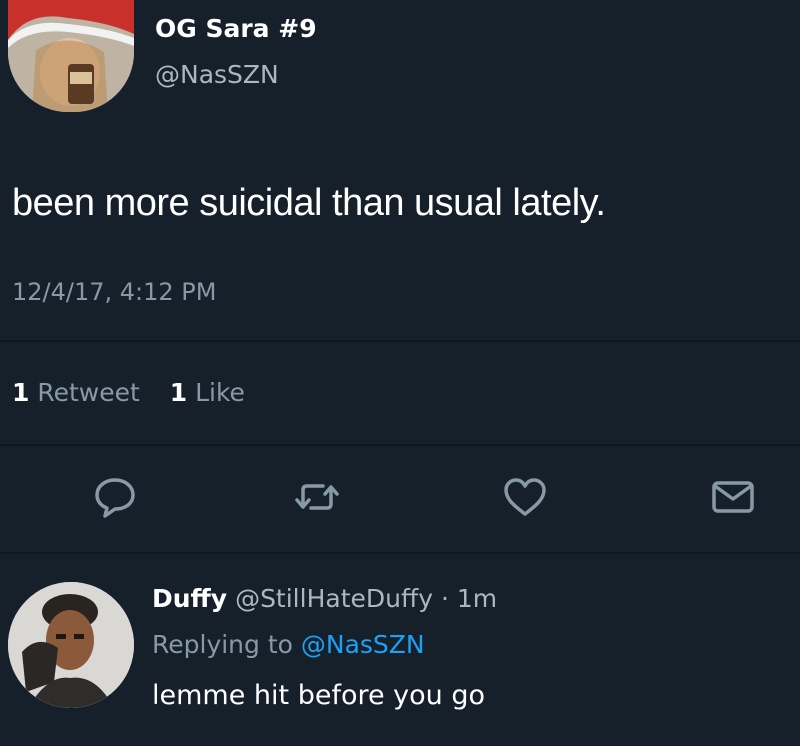 The height and width of the screenshot is (746, 800). I want to click on reply-bubble-icon, so click(115, 498).